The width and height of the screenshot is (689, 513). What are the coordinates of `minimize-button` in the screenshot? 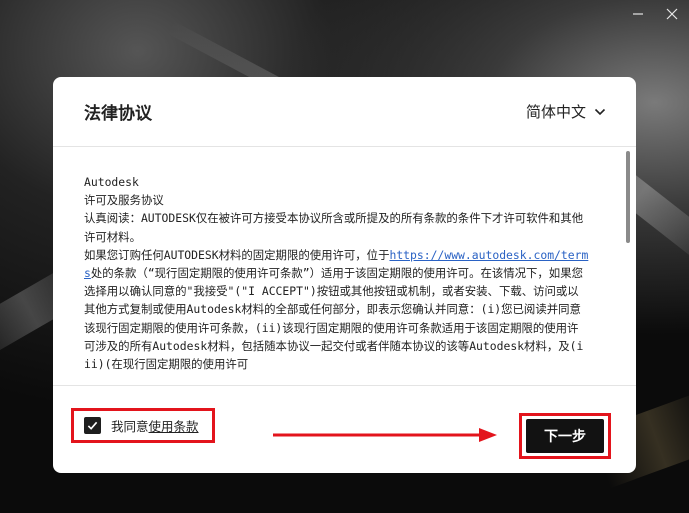 It's located at (638, 14).